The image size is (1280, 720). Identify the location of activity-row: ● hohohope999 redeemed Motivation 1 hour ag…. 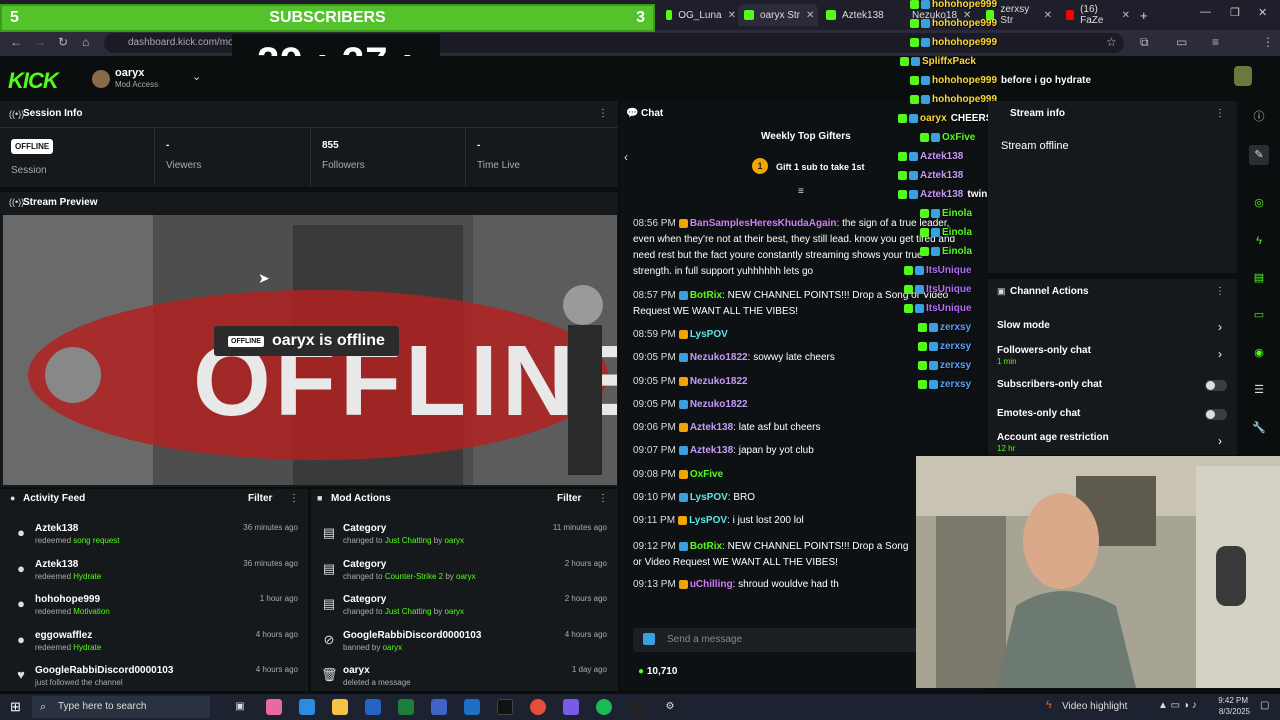
(158, 611).